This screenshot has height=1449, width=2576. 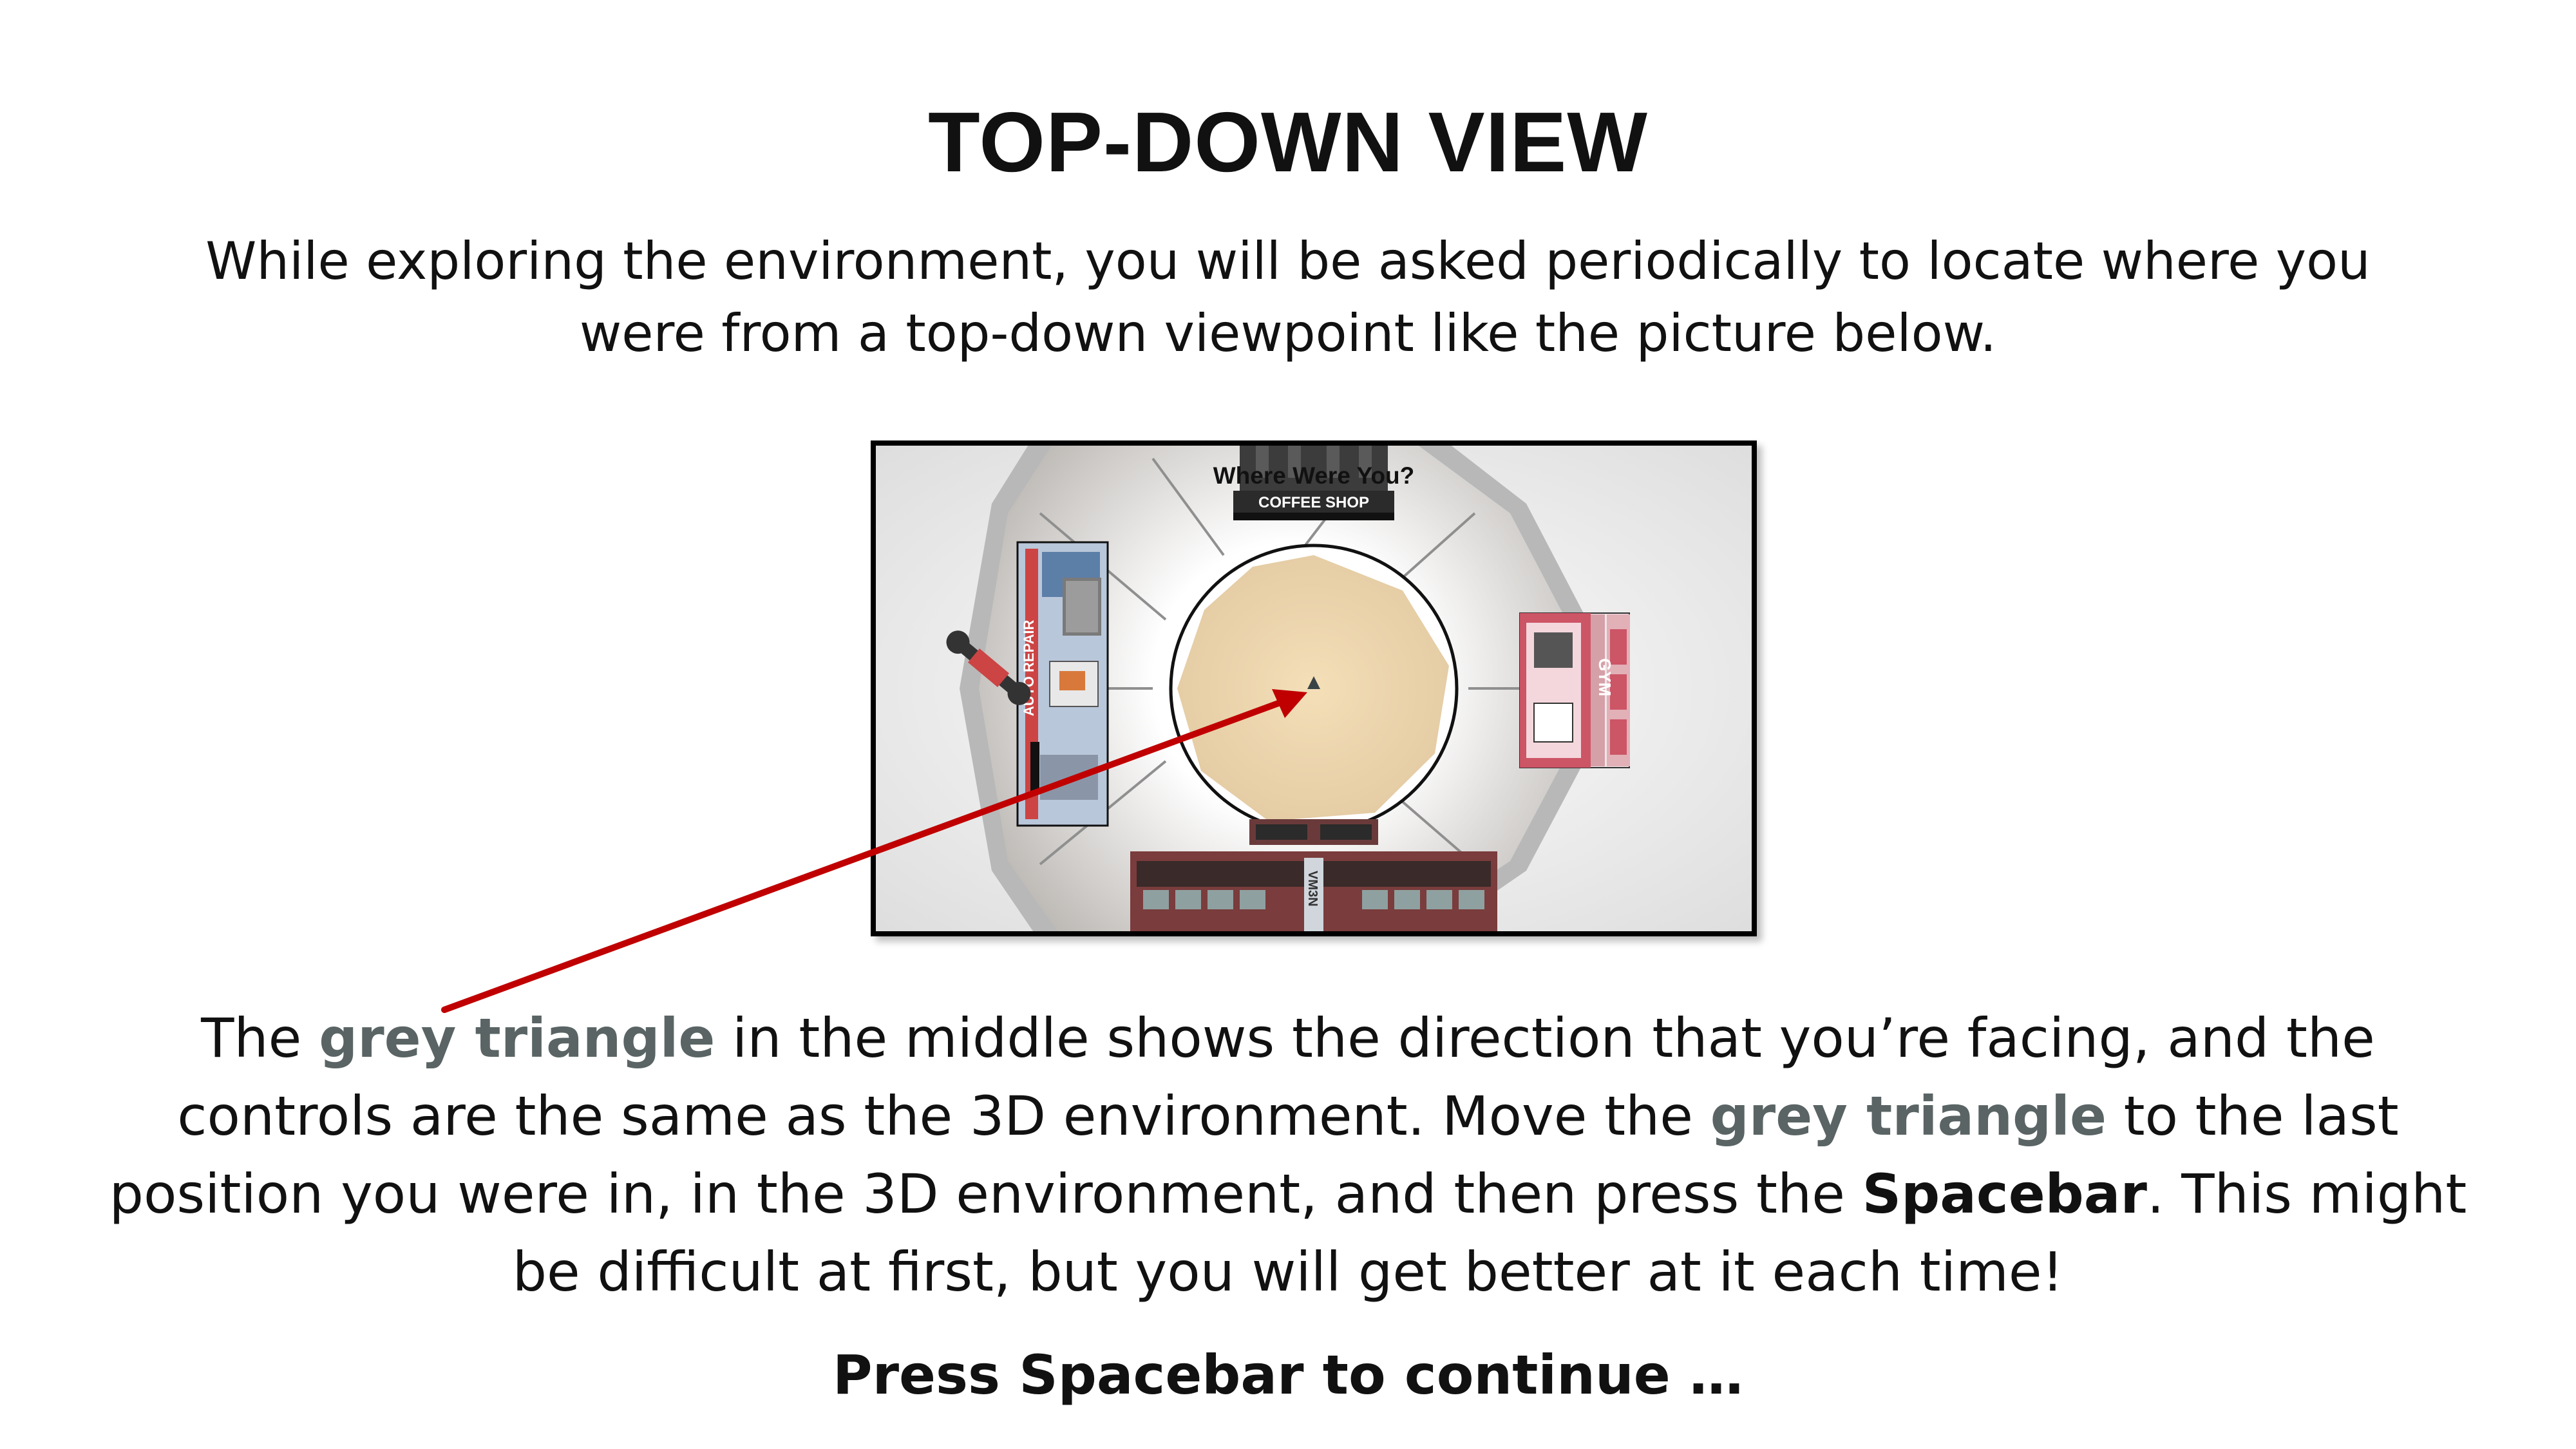 What do you see at coordinates (1909, 1116) in the screenshot?
I see `grey-triangle-highlight-2: grey triangle` at bounding box center [1909, 1116].